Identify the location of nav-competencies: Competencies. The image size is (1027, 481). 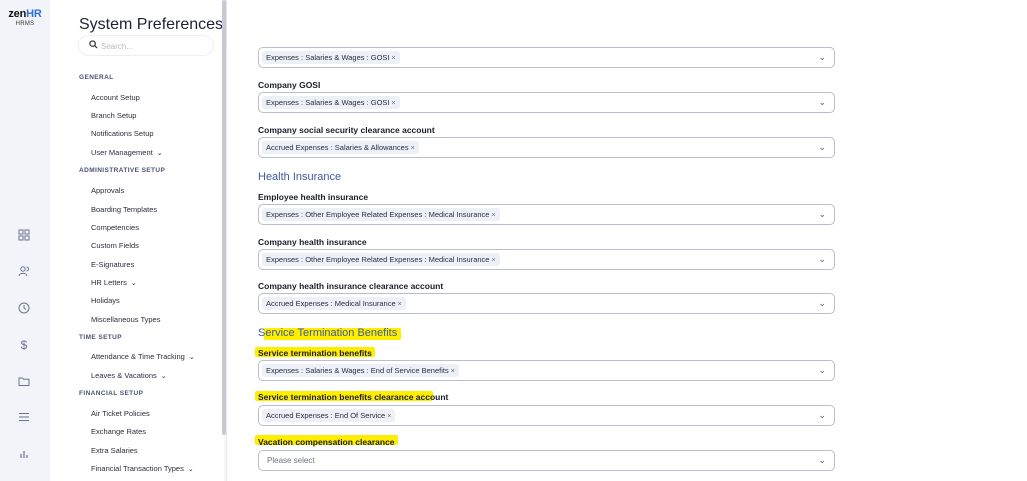
(115, 227).